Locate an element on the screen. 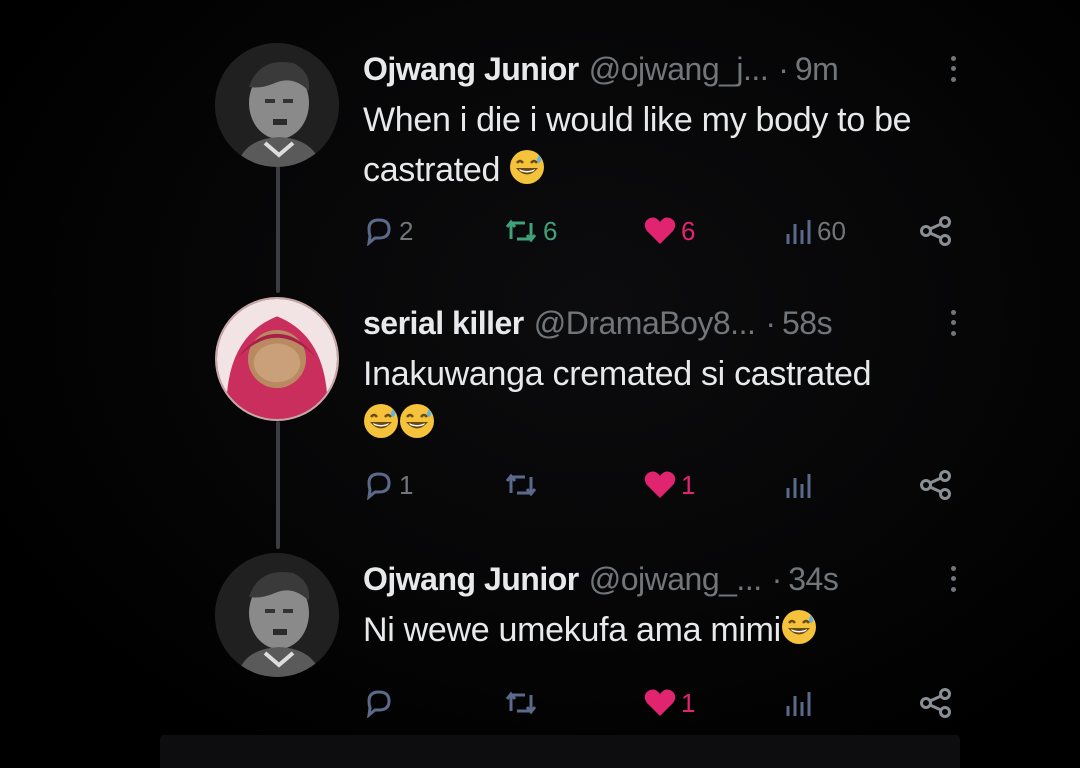 Image resolution: width=1080 pixels, height=768 pixels. tweet-header: Ojwang Junior @ojwang_j... · 9m is located at coordinates (663, 69).